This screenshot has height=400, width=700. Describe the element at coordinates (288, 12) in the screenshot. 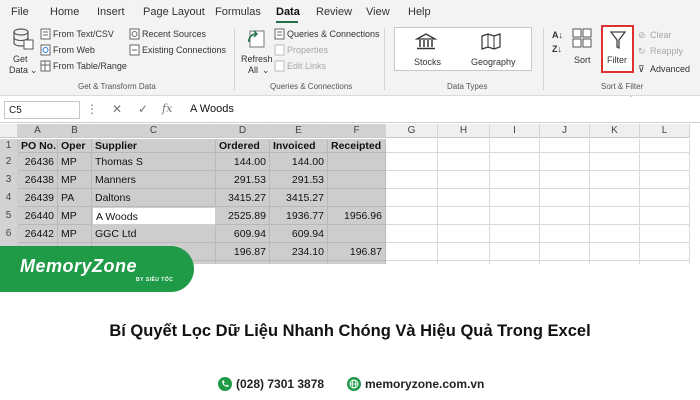

I see `menu-data: Data` at that location.